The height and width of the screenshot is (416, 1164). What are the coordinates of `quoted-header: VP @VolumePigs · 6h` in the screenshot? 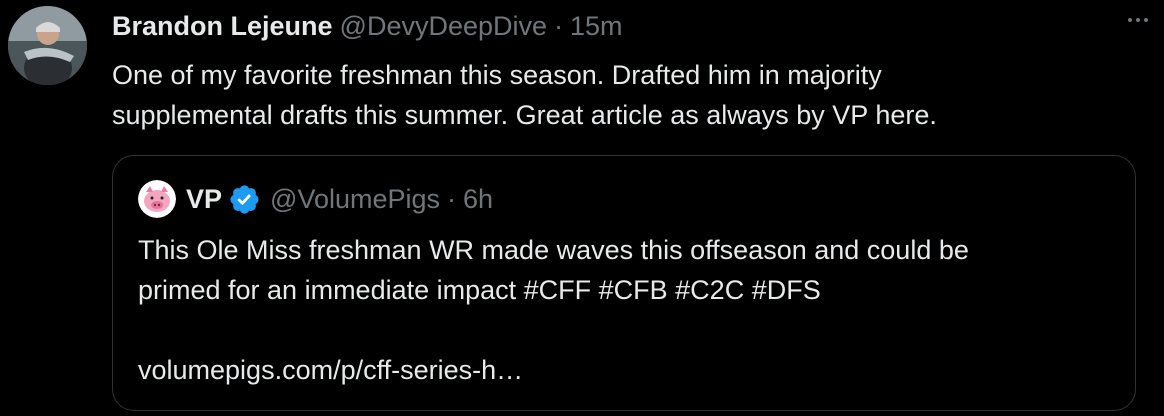 It's located at (339, 199).